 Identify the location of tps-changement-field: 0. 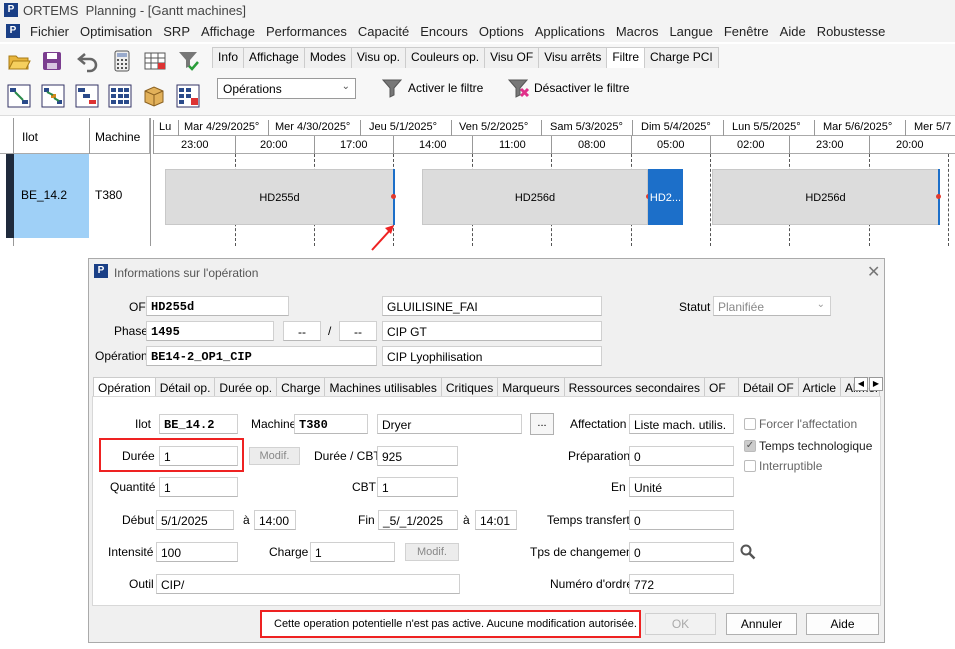
(681, 552).